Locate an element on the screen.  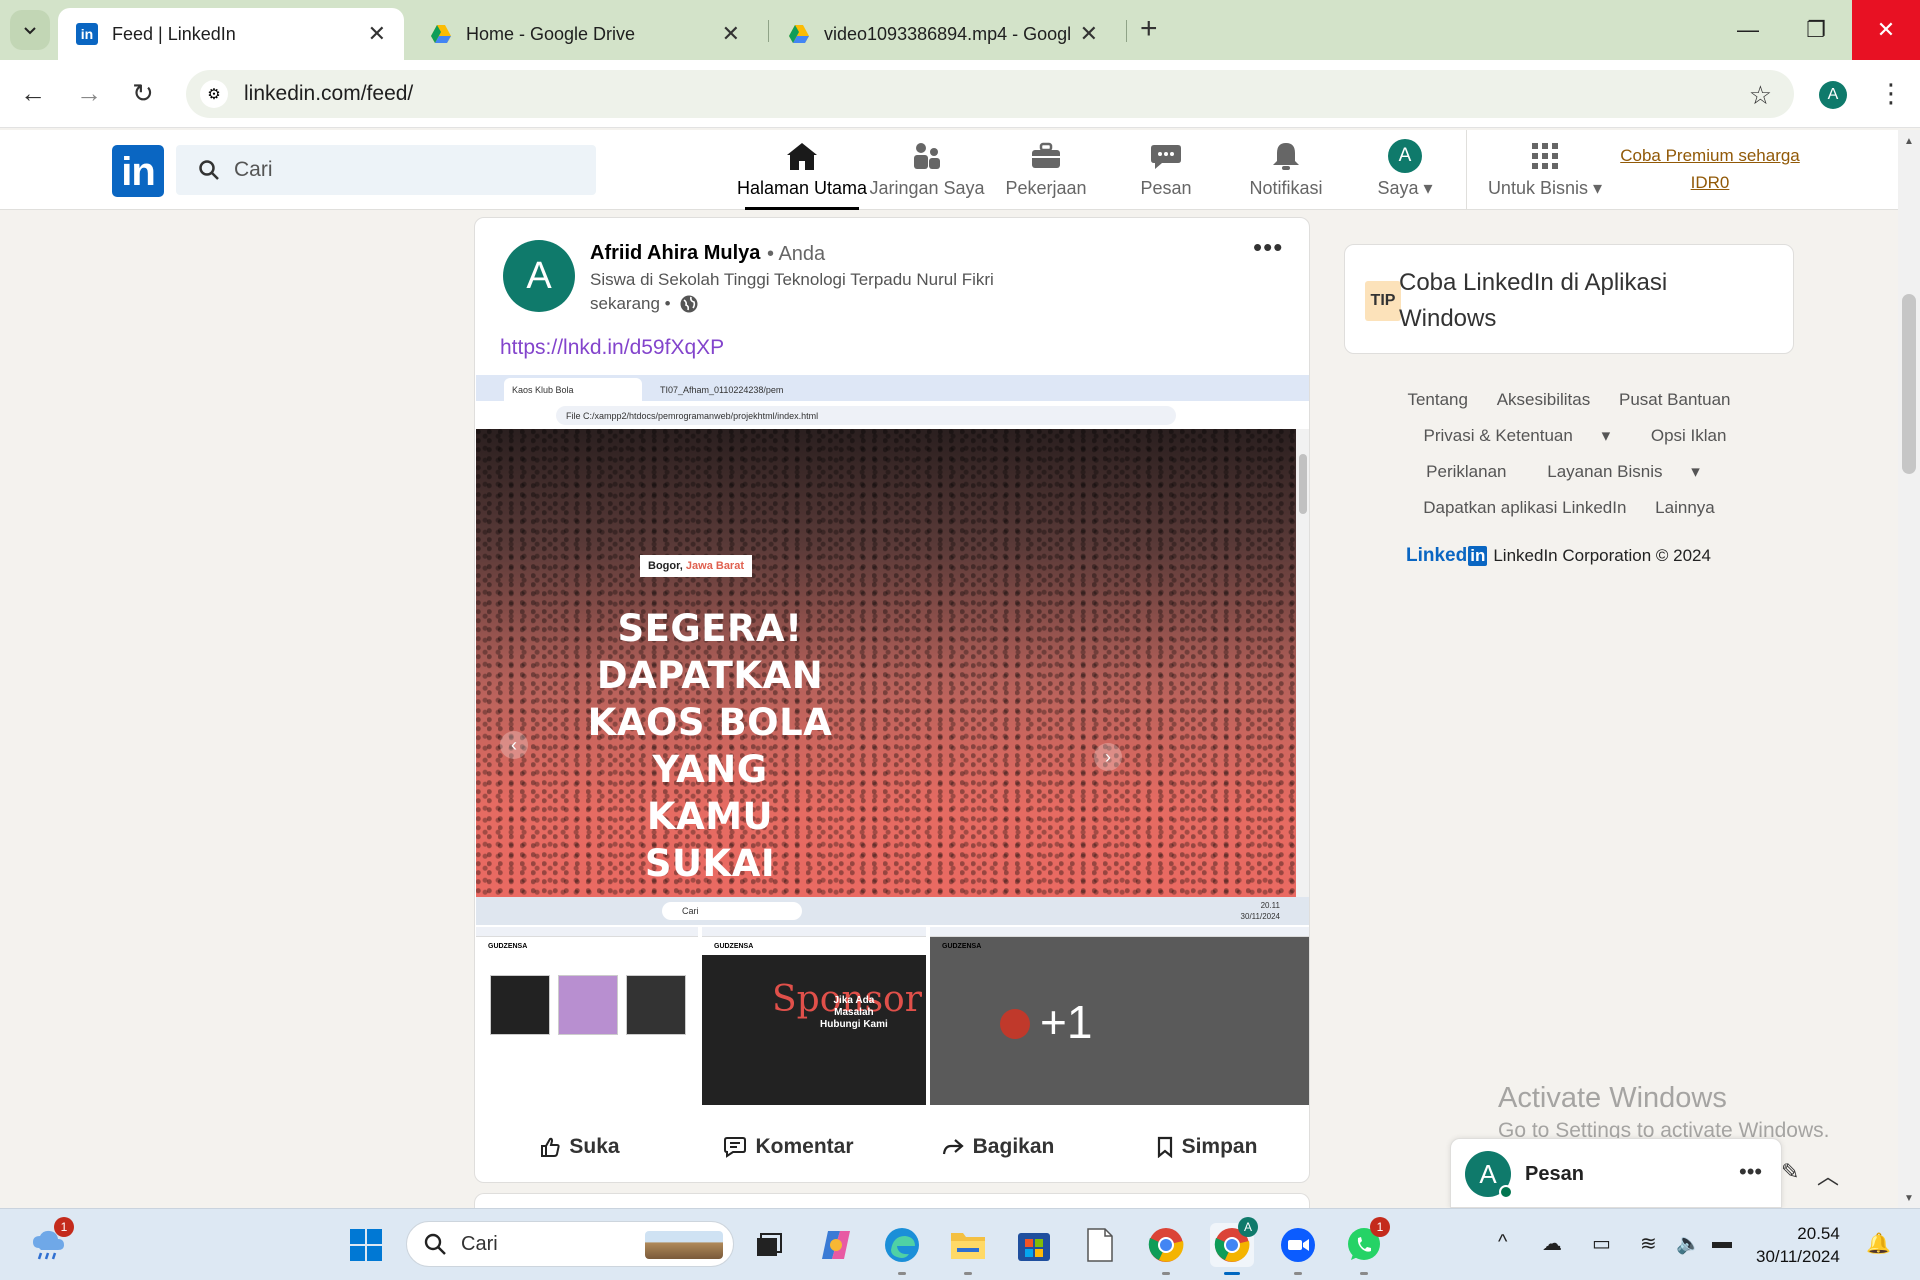
search-input: Cari is located at coordinates (386, 170).